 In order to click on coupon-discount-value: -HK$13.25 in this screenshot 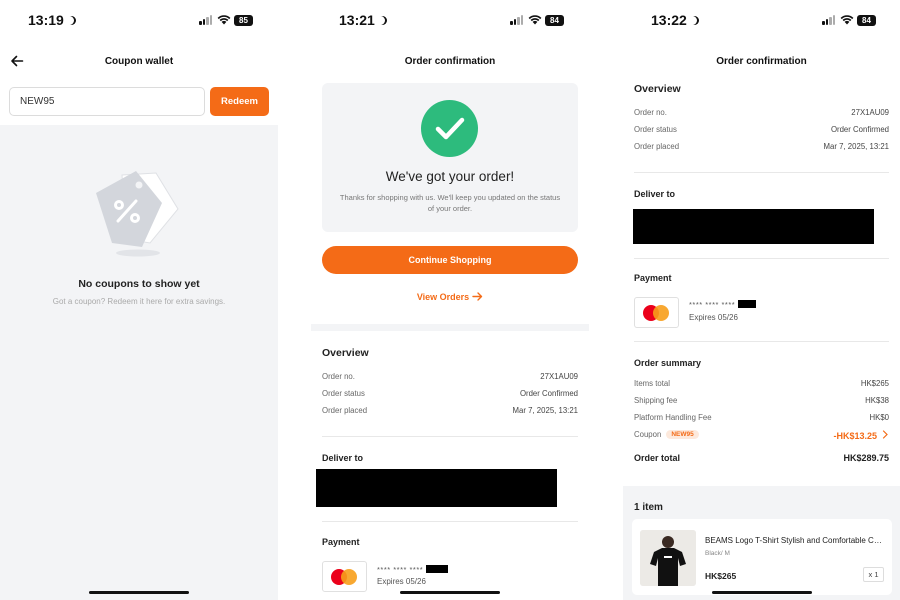, I will do `click(855, 436)`.